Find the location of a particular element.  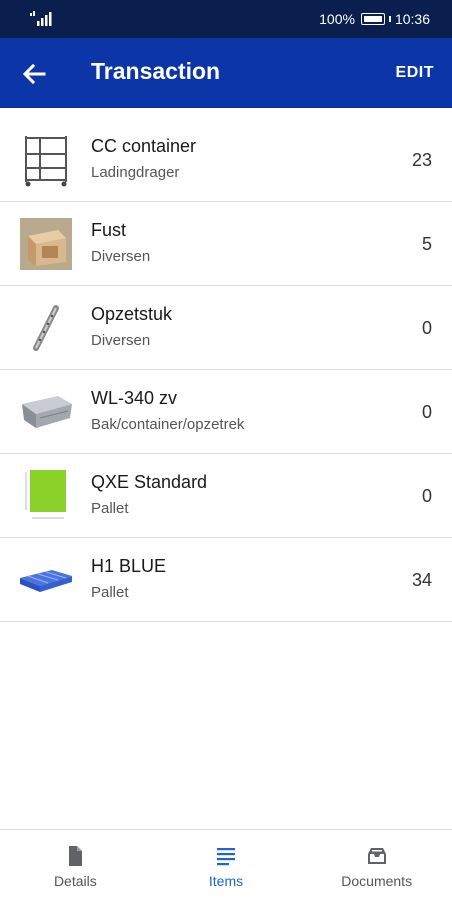

item-name: Opzetstuk is located at coordinates (132, 314).